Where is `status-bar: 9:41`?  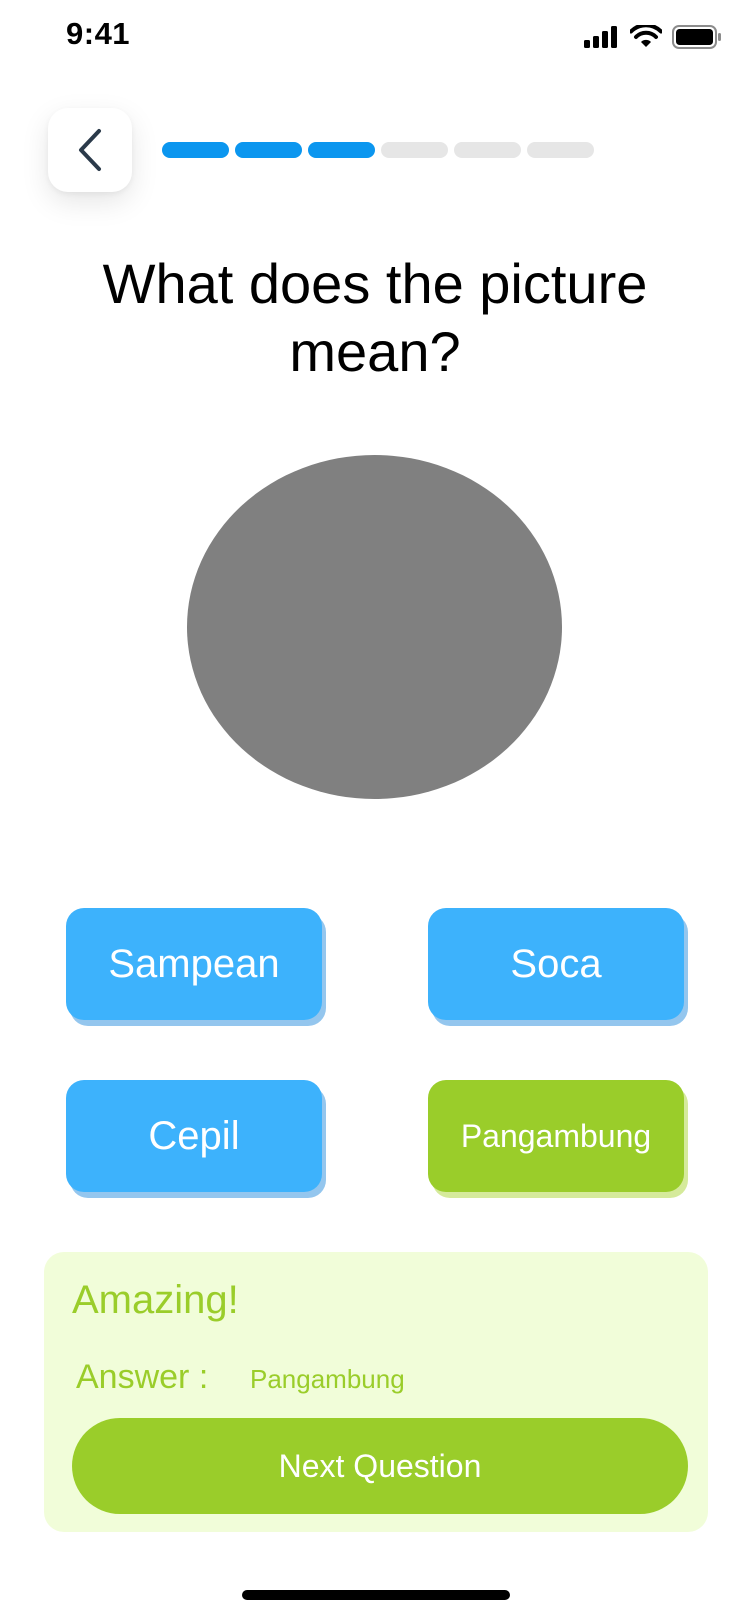 status-bar: 9:41 is located at coordinates (375, 44).